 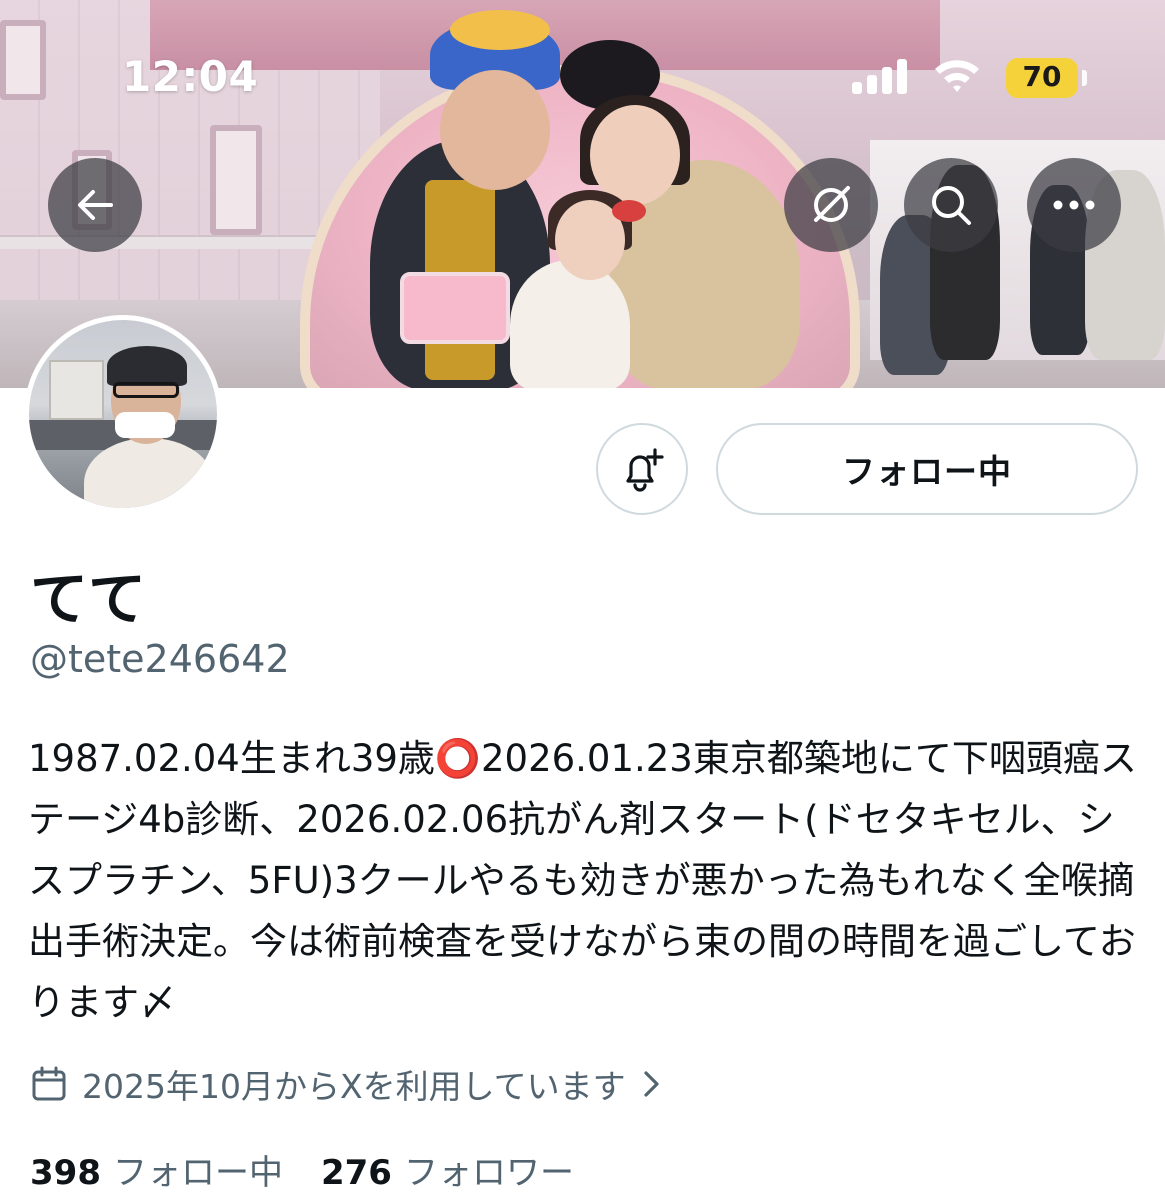 I want to click on avatar-glasses, so click(x=146, y=390).